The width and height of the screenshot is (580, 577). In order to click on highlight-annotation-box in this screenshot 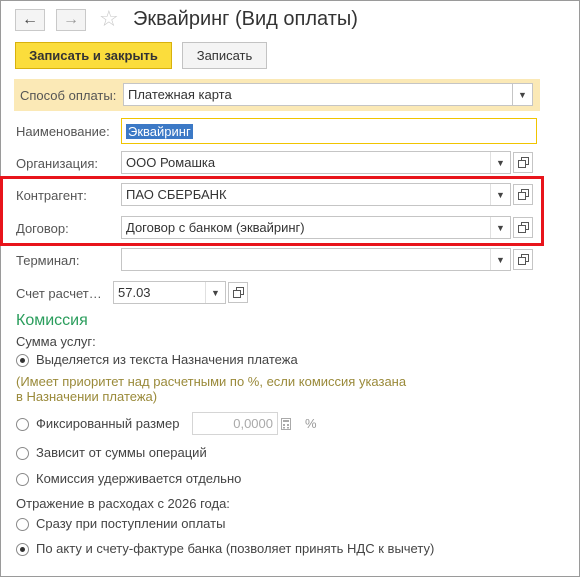, I will do `click(272, 211)`.